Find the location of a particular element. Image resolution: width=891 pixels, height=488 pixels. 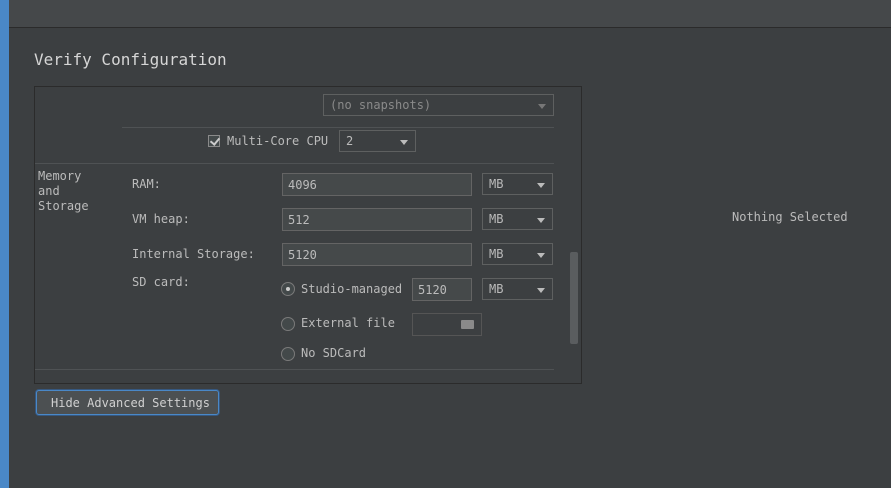

external-file-browse-field is located at coordinates (447, 324).